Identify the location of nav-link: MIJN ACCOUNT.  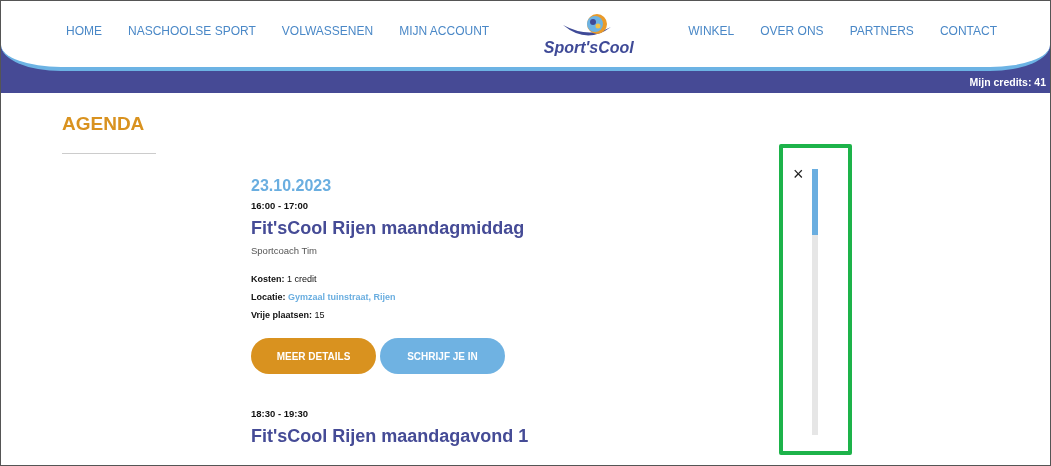
(444, 31).